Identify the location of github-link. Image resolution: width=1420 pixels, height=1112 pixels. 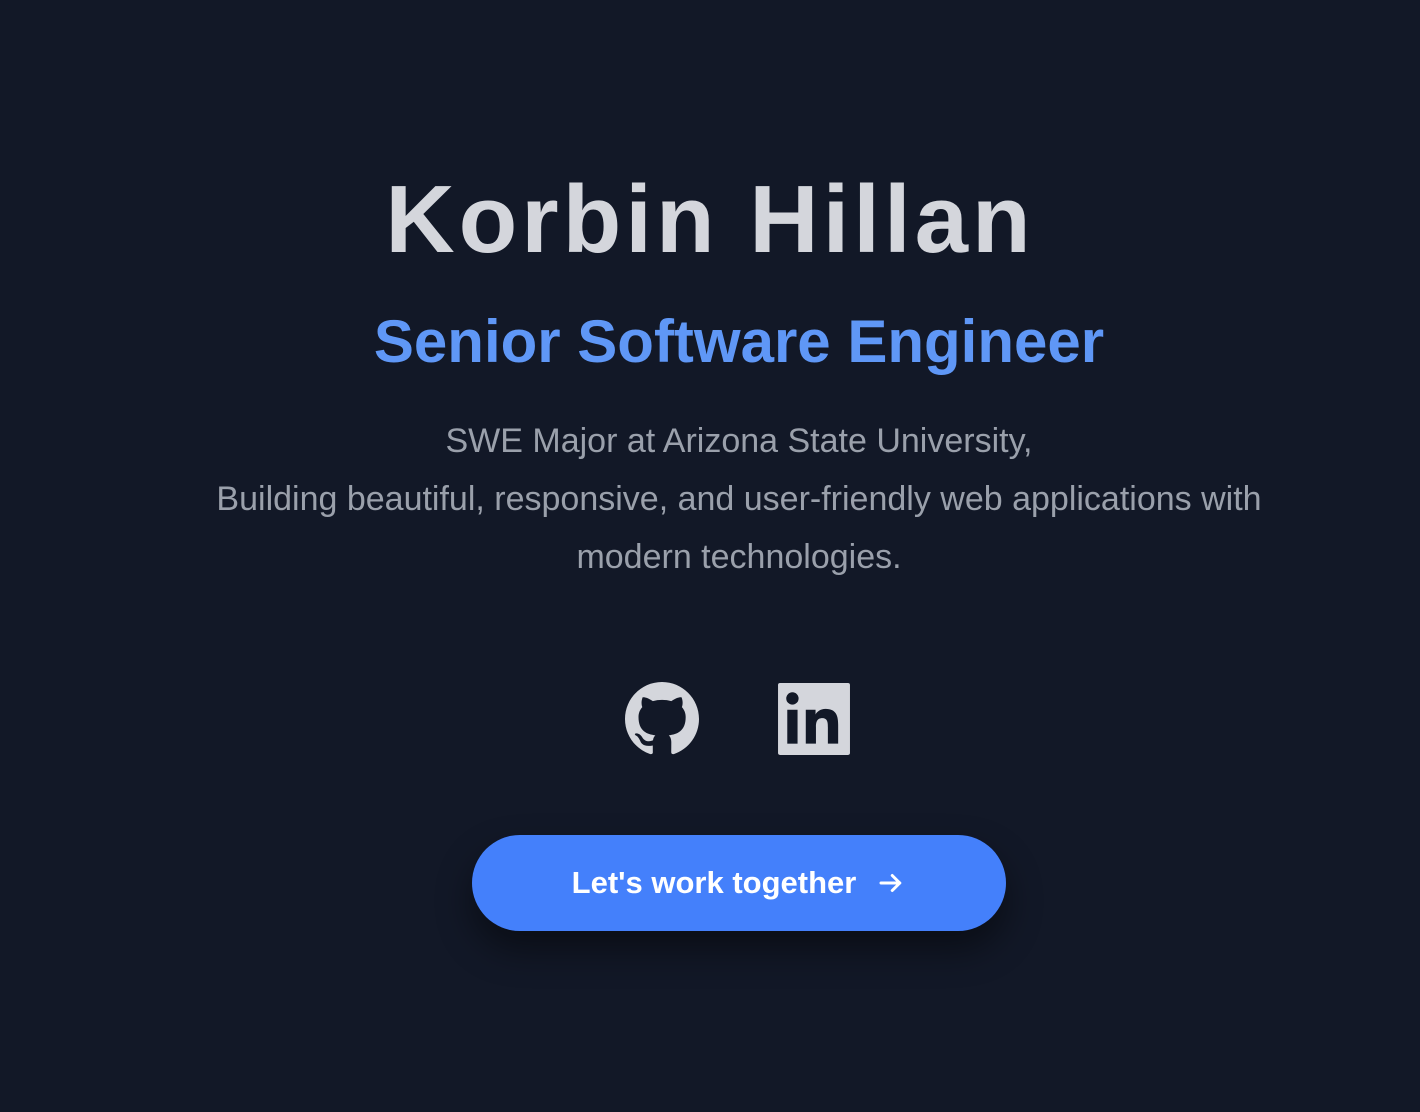
(662, 719).